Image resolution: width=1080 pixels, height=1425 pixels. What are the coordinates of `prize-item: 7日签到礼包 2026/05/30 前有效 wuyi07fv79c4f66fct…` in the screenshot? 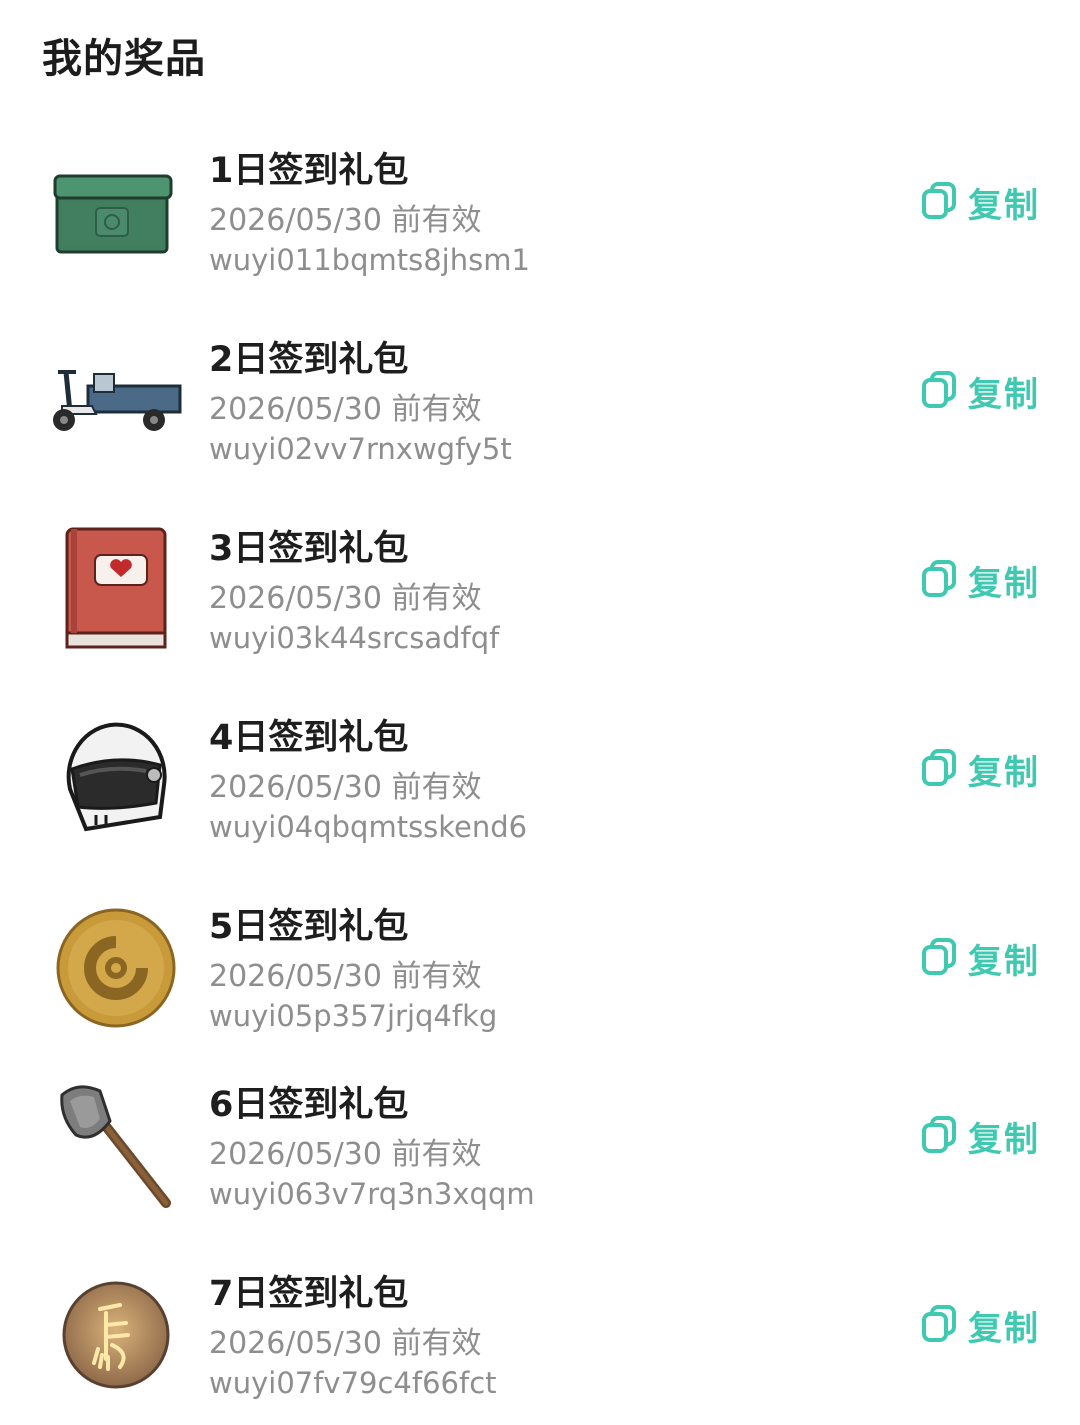 It's located at (540, 1340).